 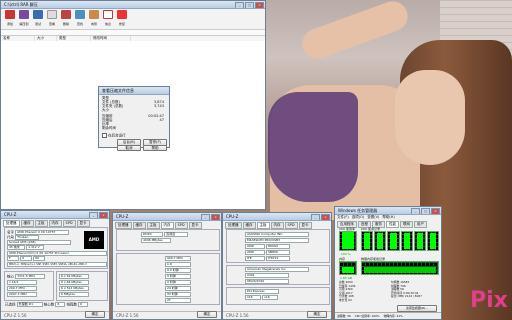 I want to click on dram-frequency-row: 900.7 MHz, so click(x=168, y=258).